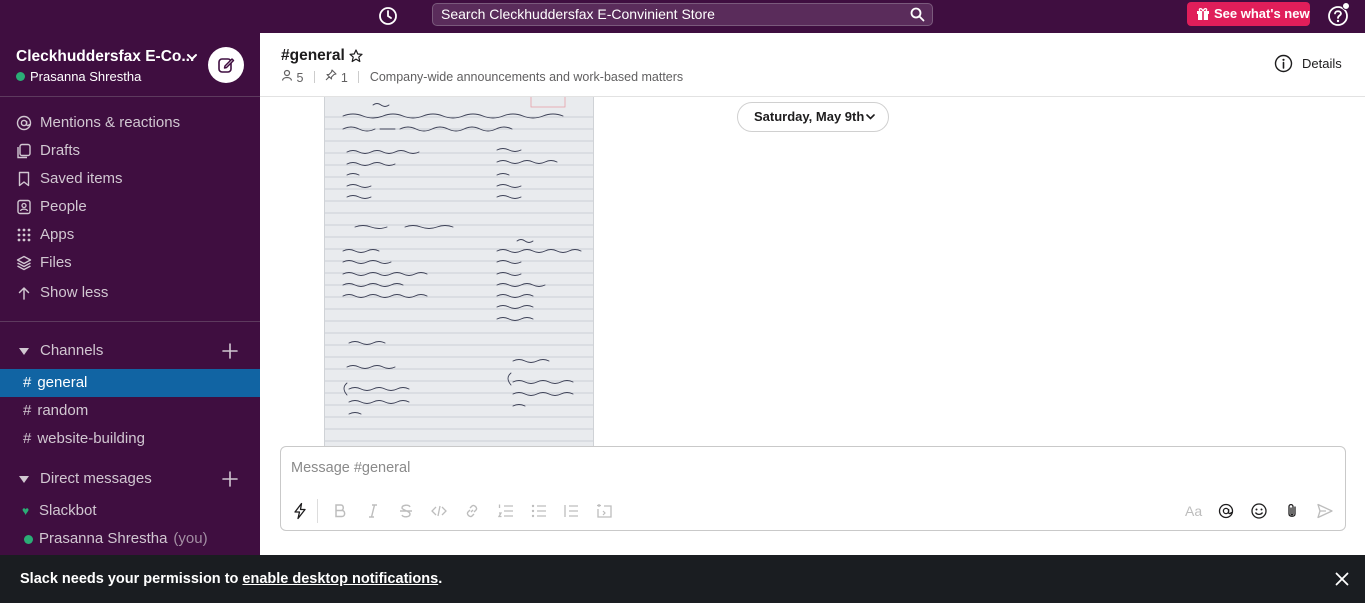 The image size is (1365, 603). I want to click on emoji-icon, so click(1259, 511).